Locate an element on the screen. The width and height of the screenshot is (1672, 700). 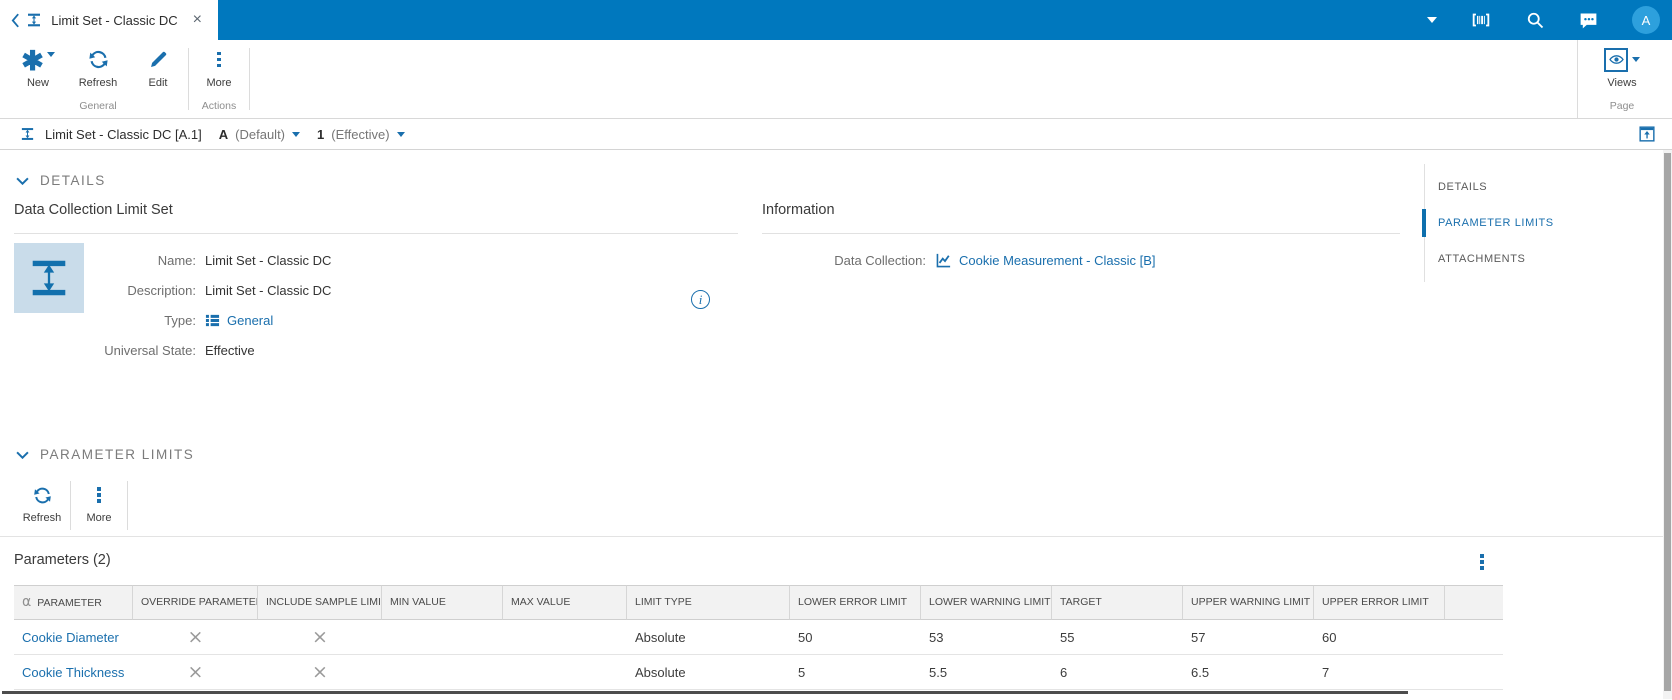
barcode-icon is located at coordinates (1481, 20).